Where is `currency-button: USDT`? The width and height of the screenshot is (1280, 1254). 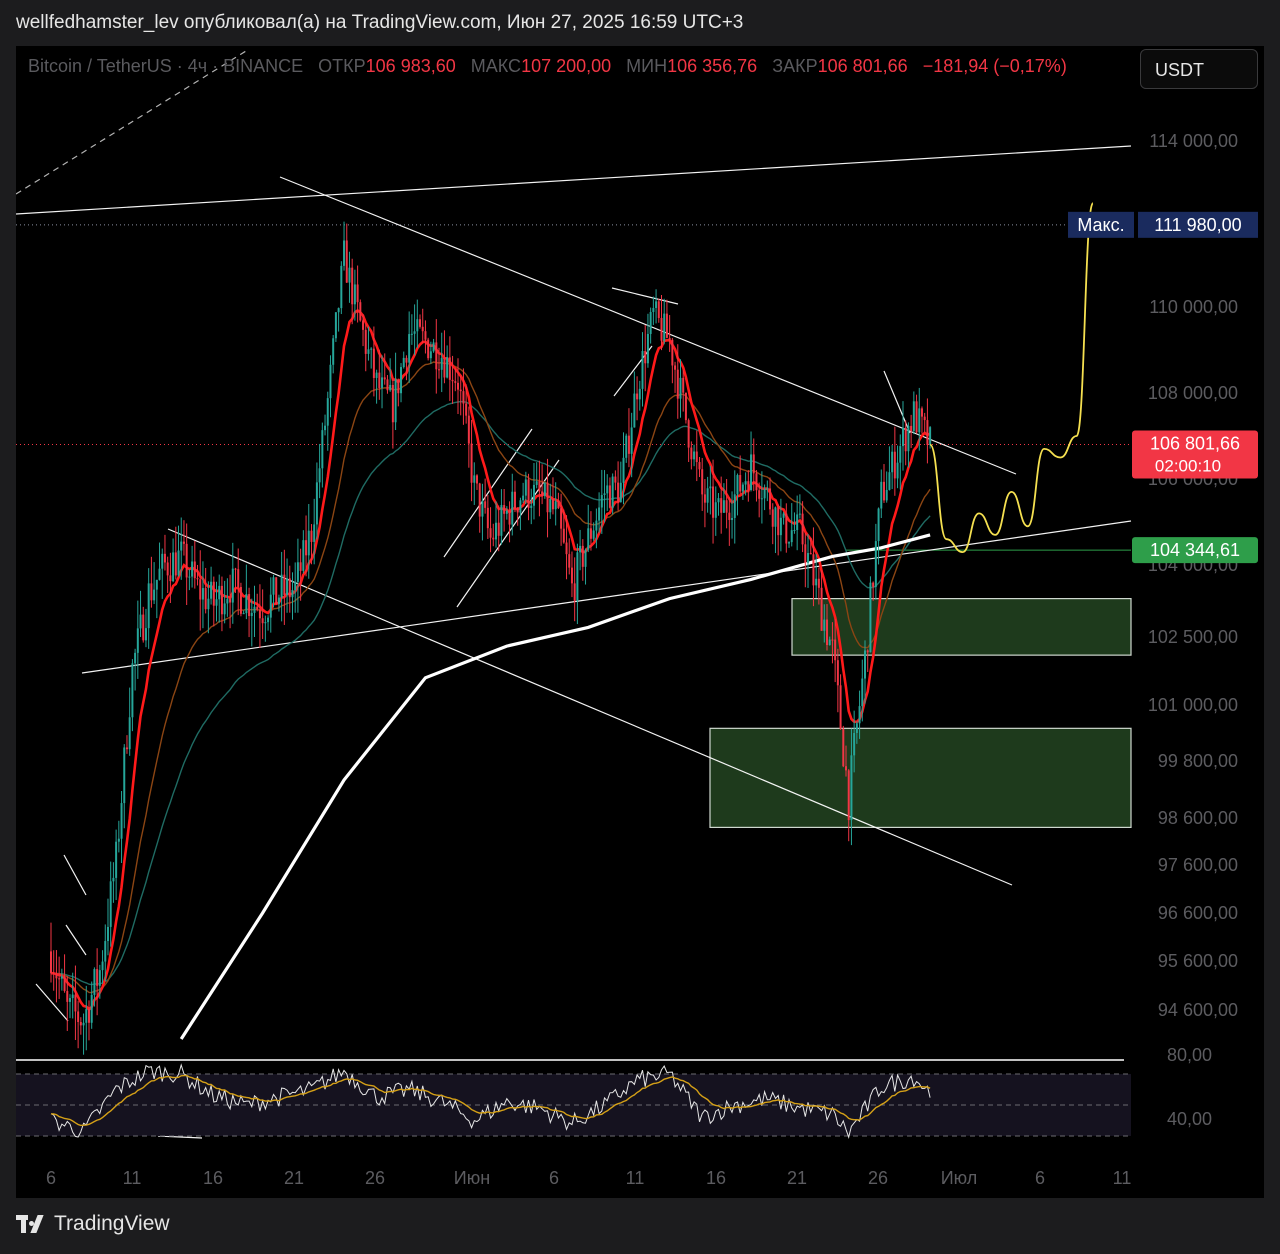 currency-button: USDT is located at coordinates (1199, 69).